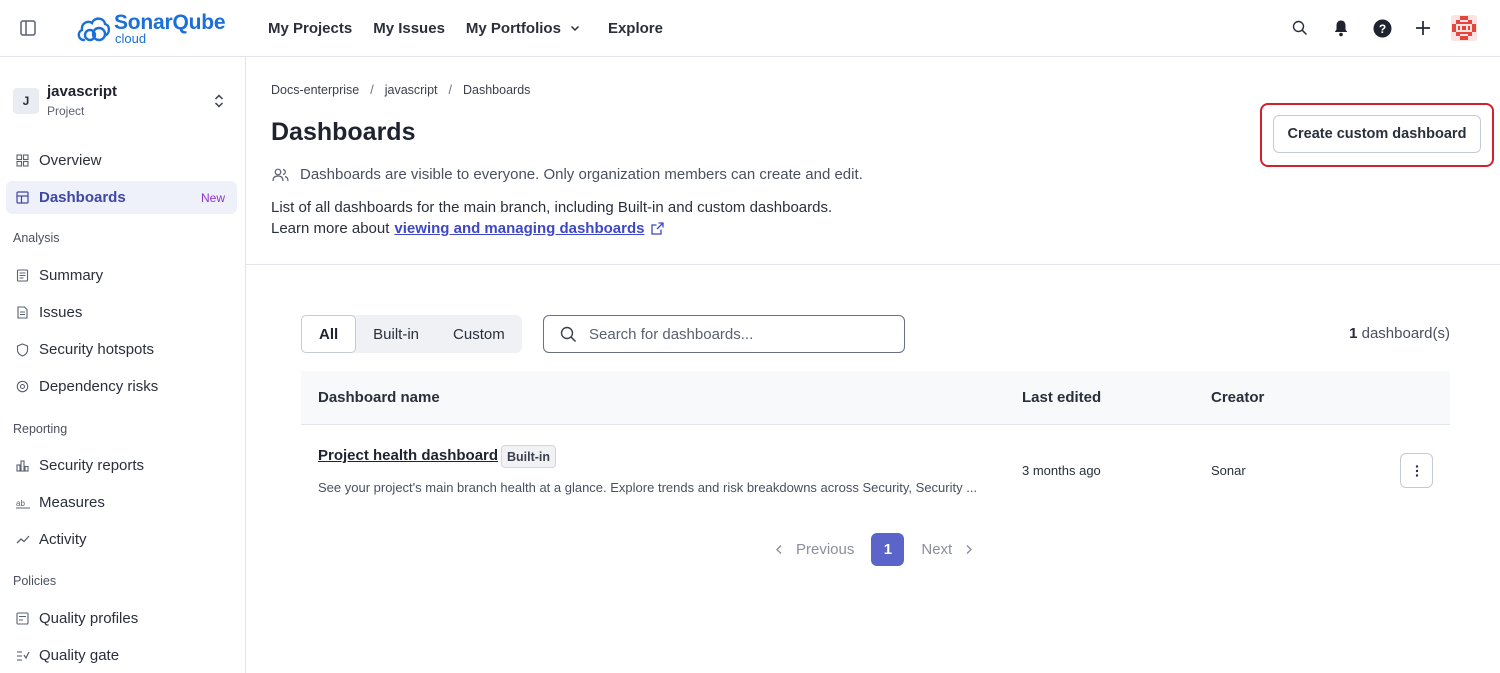  What do you see at coordinates (22, 160) in the screenshot?
I see `overview-icon` at bounding box center [22, 160].